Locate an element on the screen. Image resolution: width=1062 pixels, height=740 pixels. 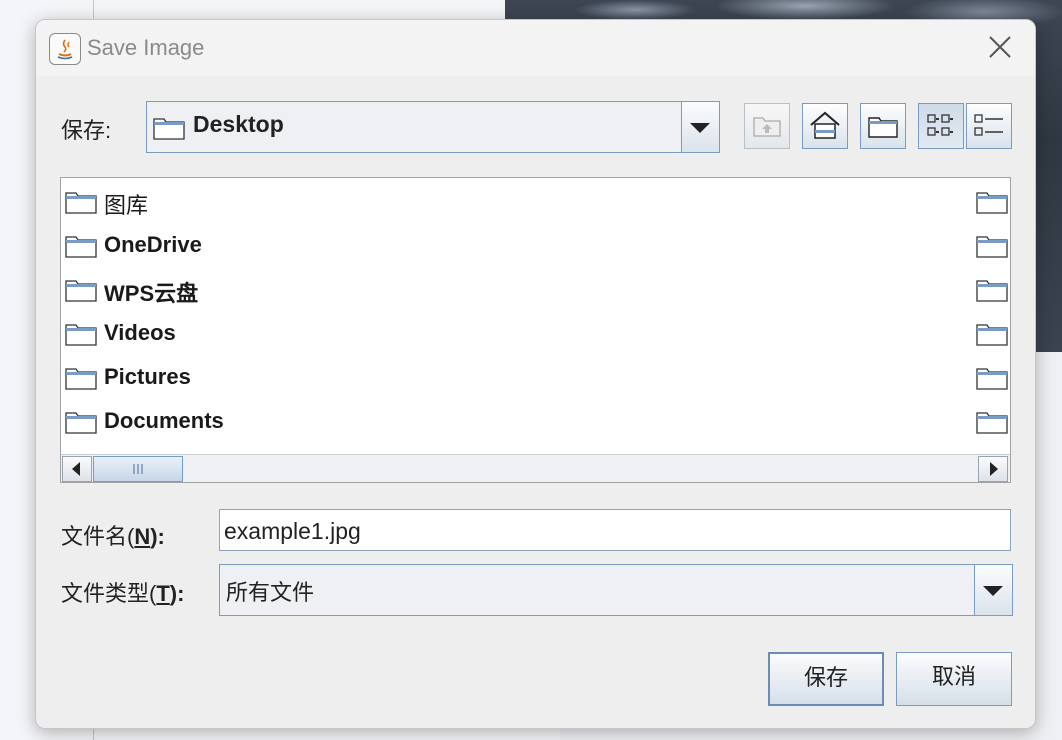
arrow-left-icon is located at coordinates (76, 469).